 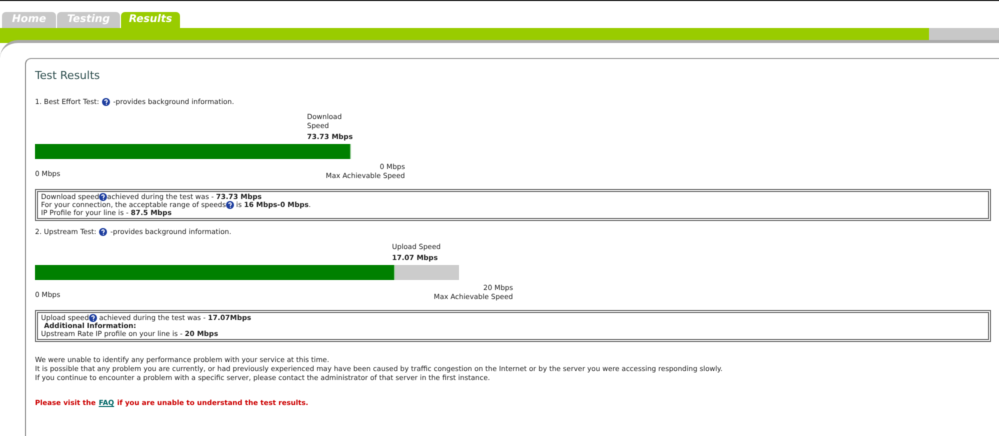 I want to click on nav-tab: Results, so click(x=150, y=20).